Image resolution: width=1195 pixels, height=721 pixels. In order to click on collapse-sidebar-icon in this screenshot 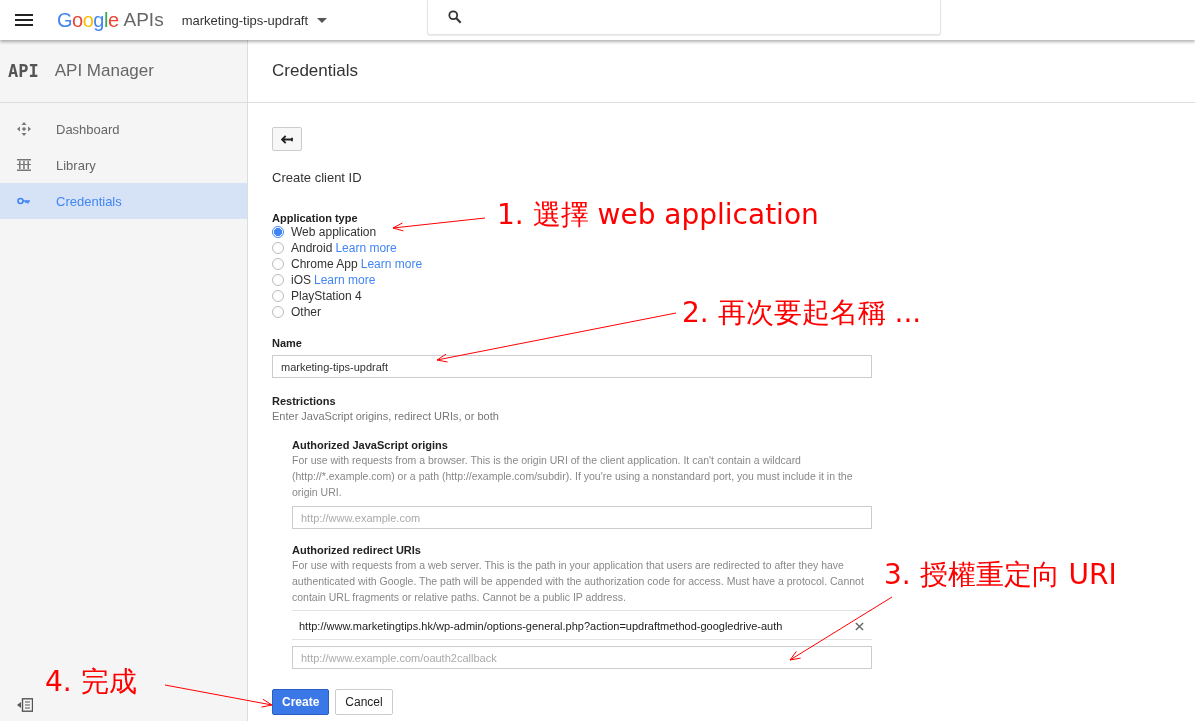, I will do `click(25, 705)`.